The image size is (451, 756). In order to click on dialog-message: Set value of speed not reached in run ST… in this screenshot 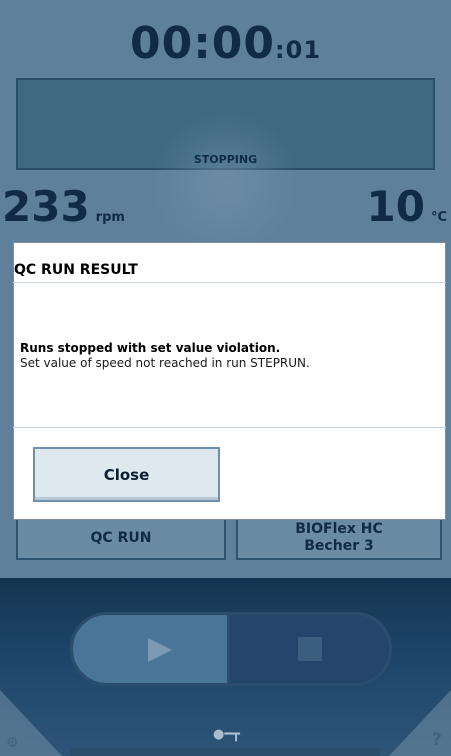, I will do `click(165, 363)`.